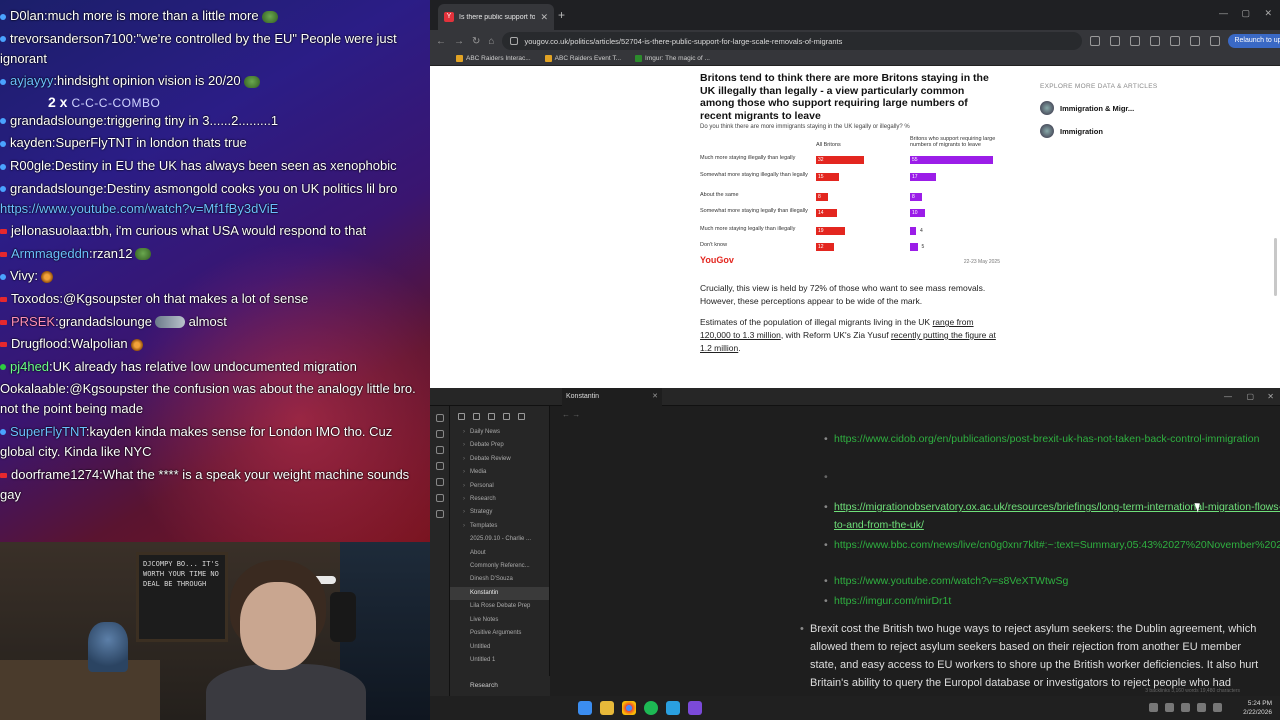 The height and width of the screenshot is (720, 1280). Describe the element at coordinates (286, 692) in the screenshot. I see `streamer-body` at that location.